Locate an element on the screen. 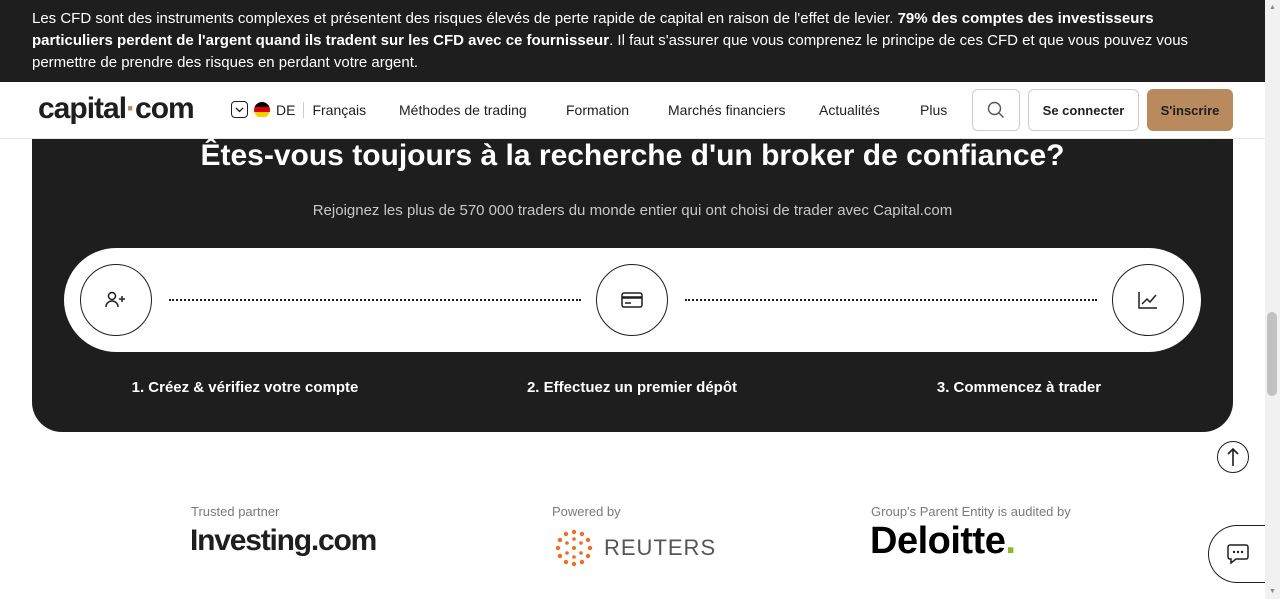 This screenshot has height=599, width=1280. step-1-label: 1. Créez & vérifiez votre compte is located at coordinates (245, 387).